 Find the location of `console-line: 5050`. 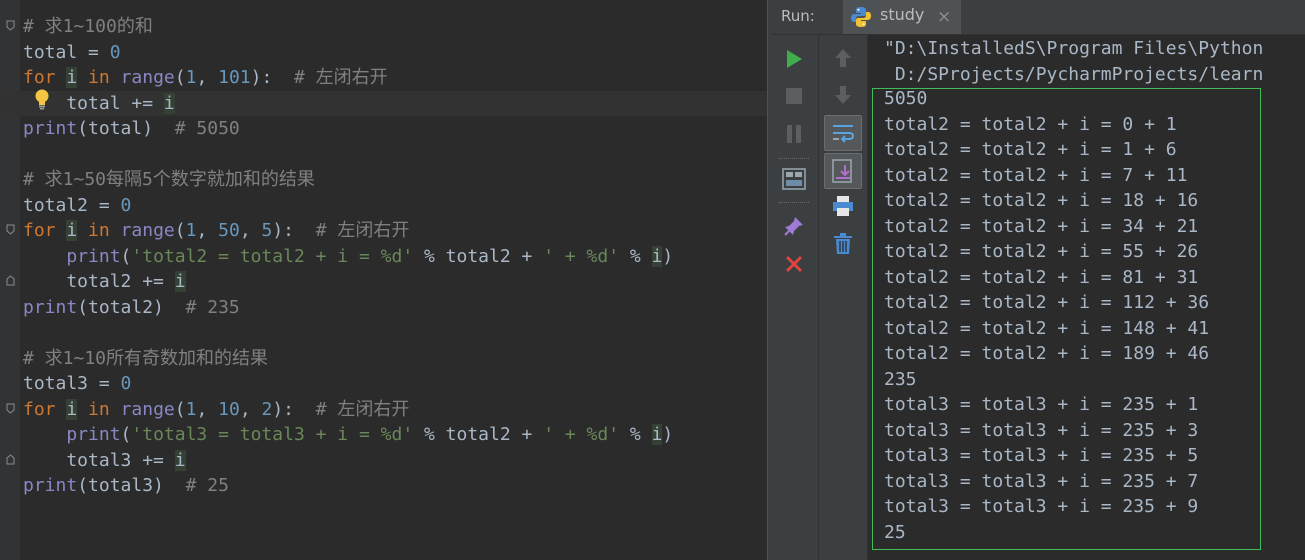

console-line: 5050 is located at coordinates (906, 98).